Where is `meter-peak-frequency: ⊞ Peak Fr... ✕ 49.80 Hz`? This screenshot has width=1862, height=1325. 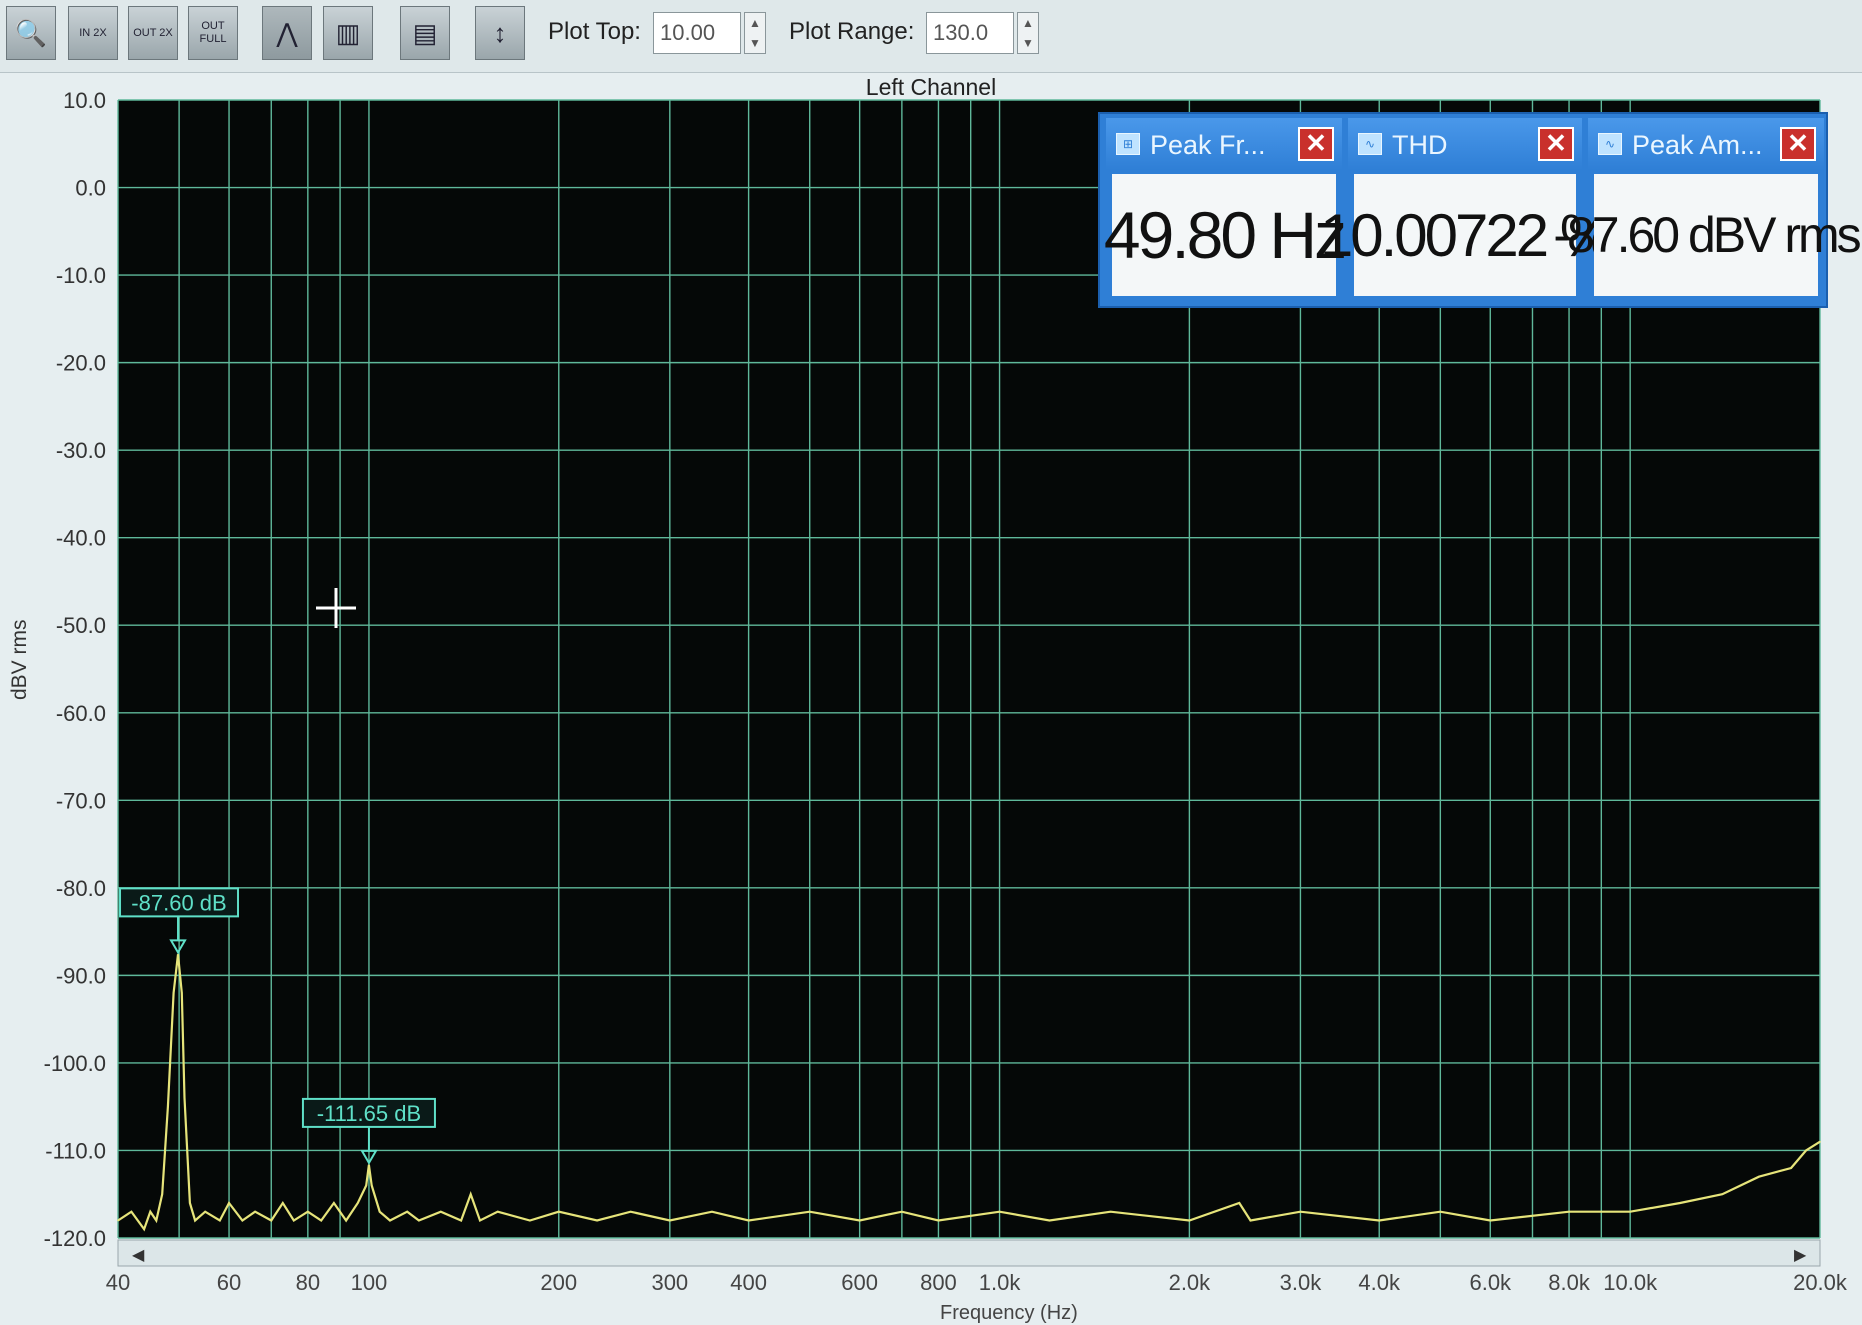
meter-peak-frequency: ⊞ Peak Fr... ✕ 49.80 Hz is located at coordinates (1225, 211).